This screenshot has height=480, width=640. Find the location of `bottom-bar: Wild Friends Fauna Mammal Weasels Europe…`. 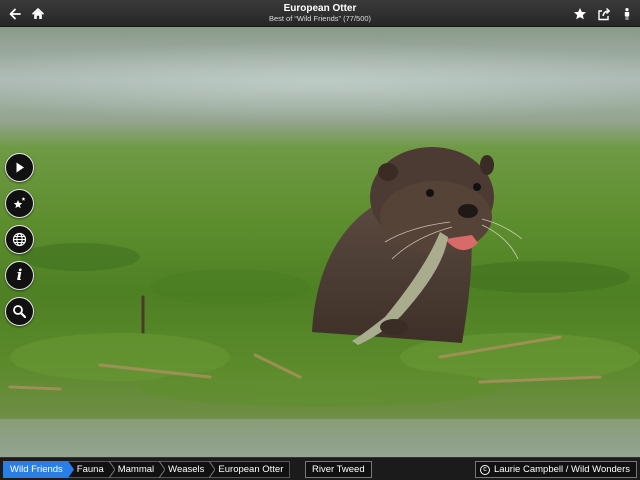

bottom-bar: Wild Friends Fauna Mammal Weasels Europe… is located at coordinates (320, 468).